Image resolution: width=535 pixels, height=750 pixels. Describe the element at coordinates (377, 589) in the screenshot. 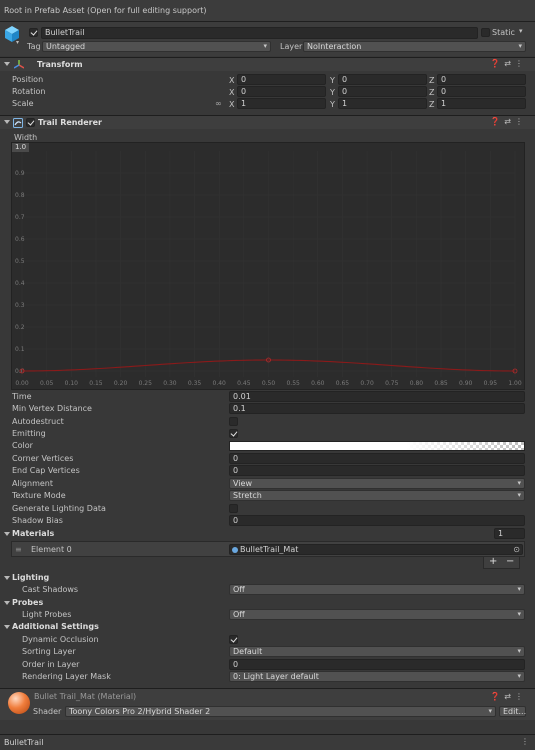

I see `cast-shadows-dropdown: Off ▾` at that location.